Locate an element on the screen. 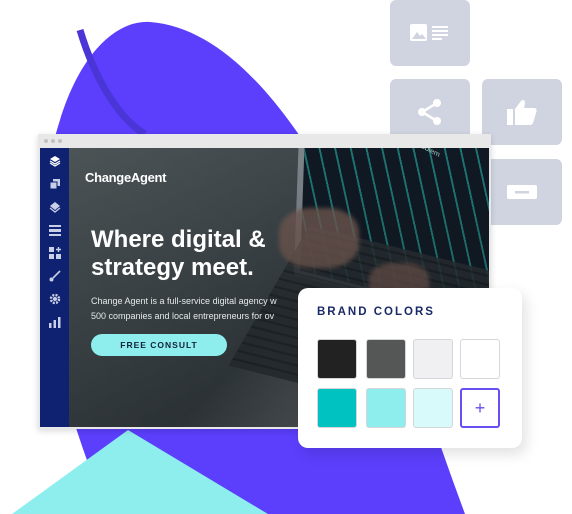 The height and width of the screenshot is (514, 572). gear-icon is located at coordinates (55, 299).